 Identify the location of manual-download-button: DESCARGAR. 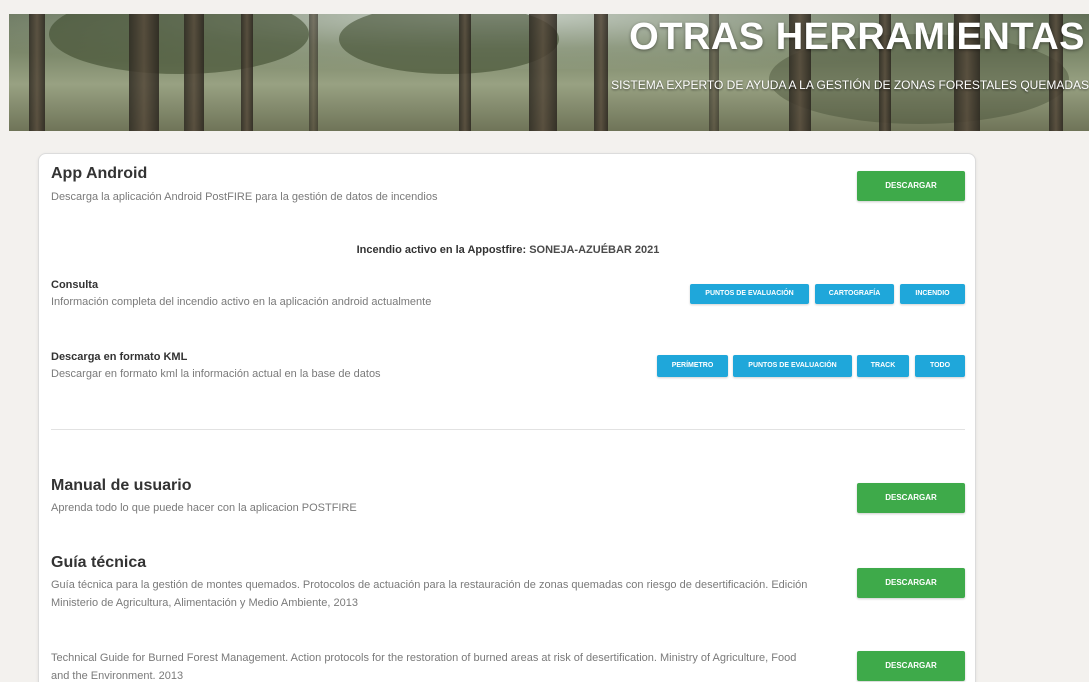
(911, 498).